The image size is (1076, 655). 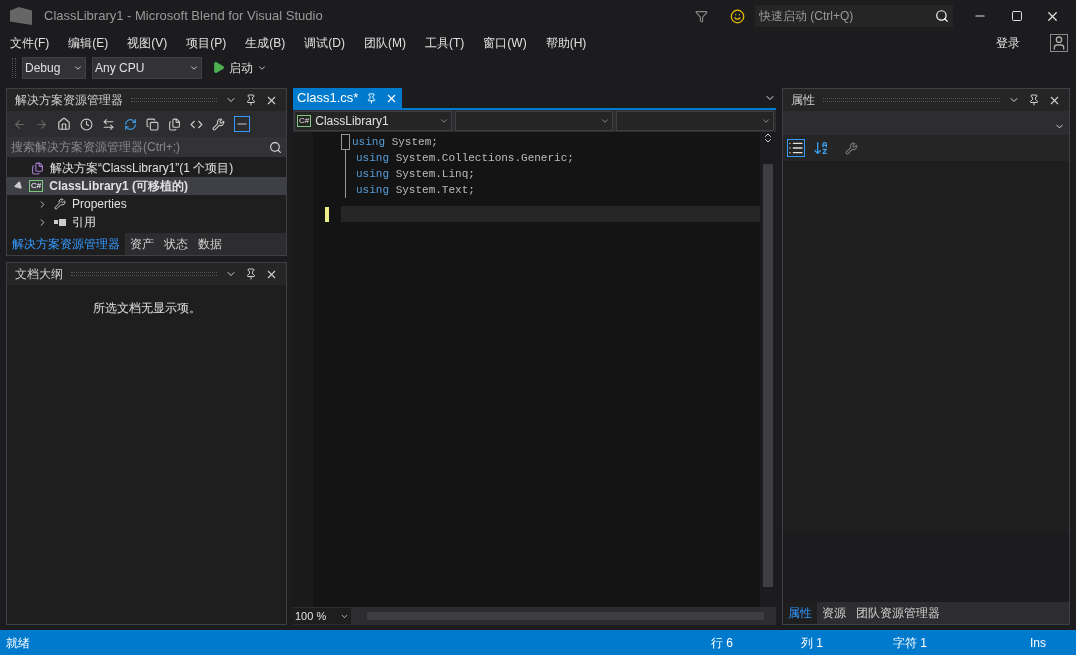 I want to click on platform-dropdown: Any CPU, so click(x=147, y=67).